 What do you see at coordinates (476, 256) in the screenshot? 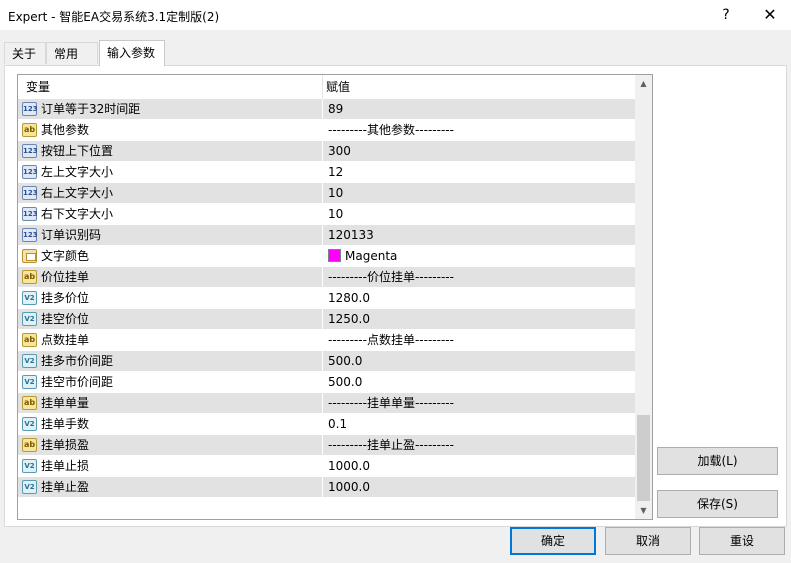
I see `param-value-cell: Magenta` at bounding box center [476, 256].